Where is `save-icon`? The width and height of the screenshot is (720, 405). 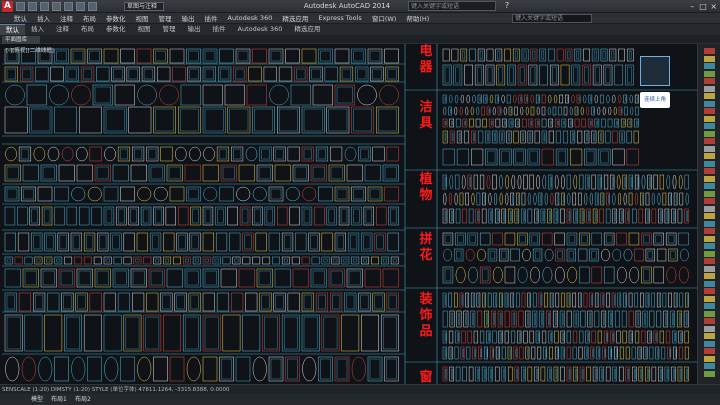 save-icon is located at coordinates (44, 6).